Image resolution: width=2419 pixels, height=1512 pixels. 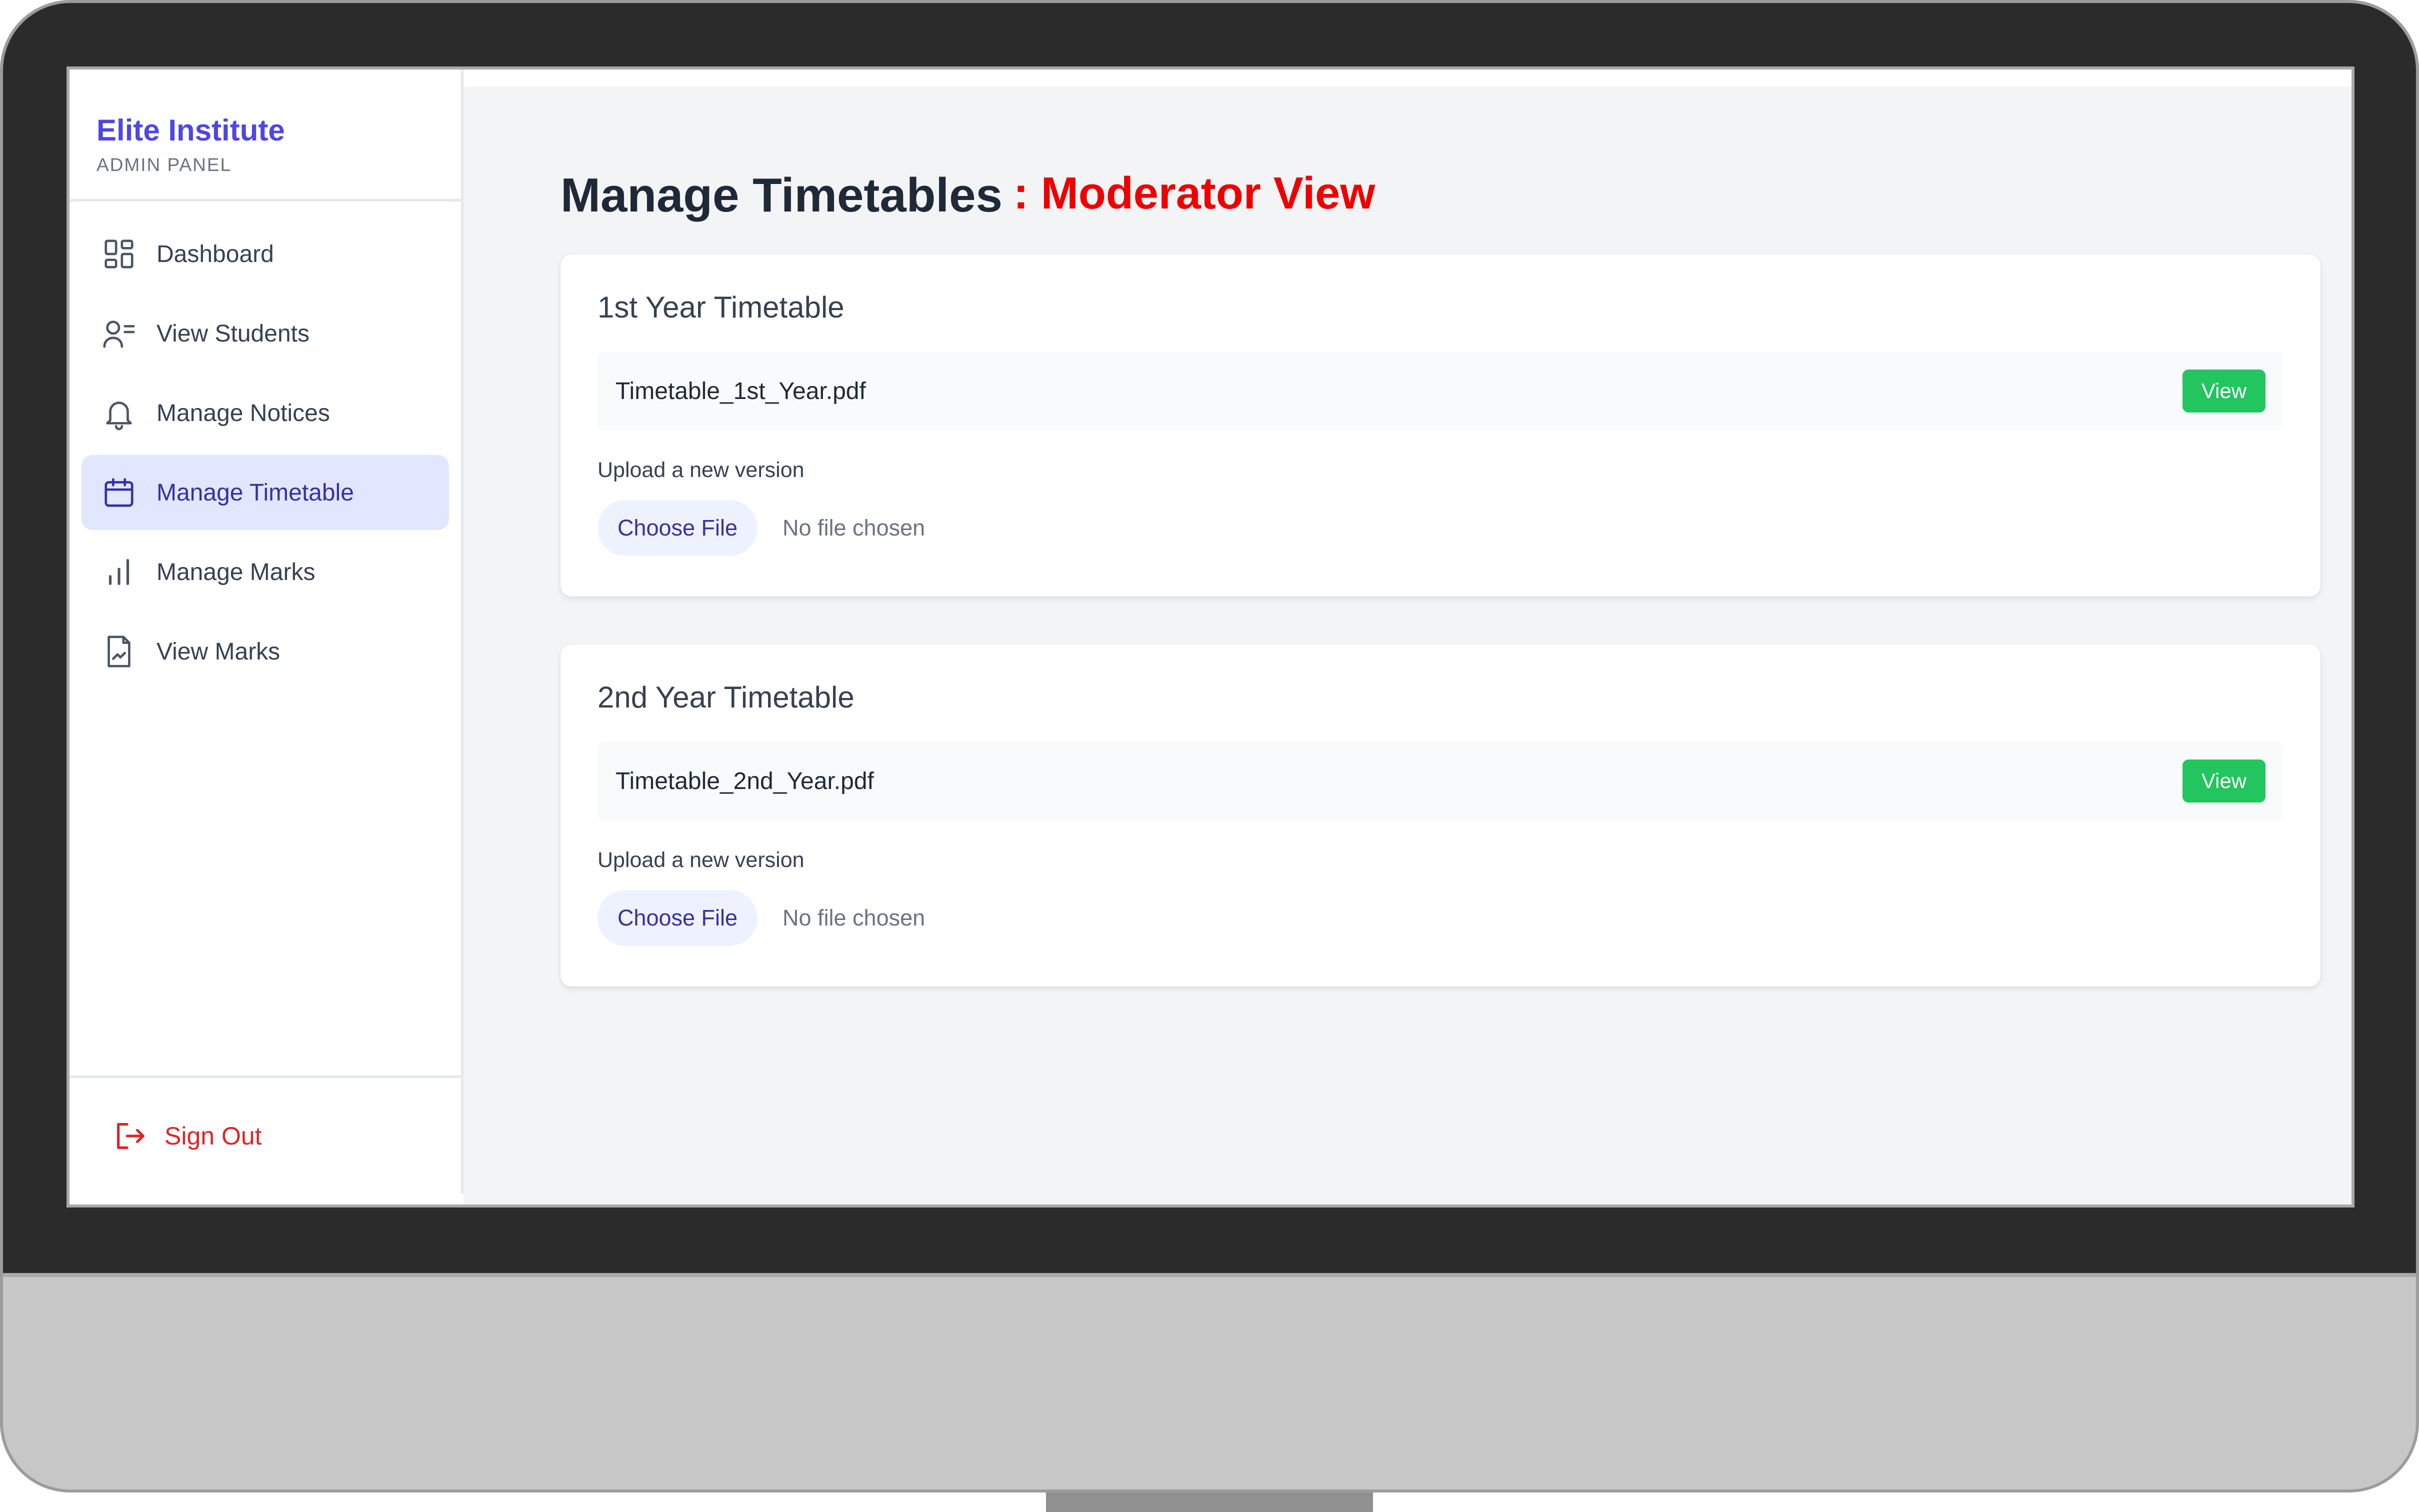 I want to click on user-list-icon, so click(x=119, y=333).